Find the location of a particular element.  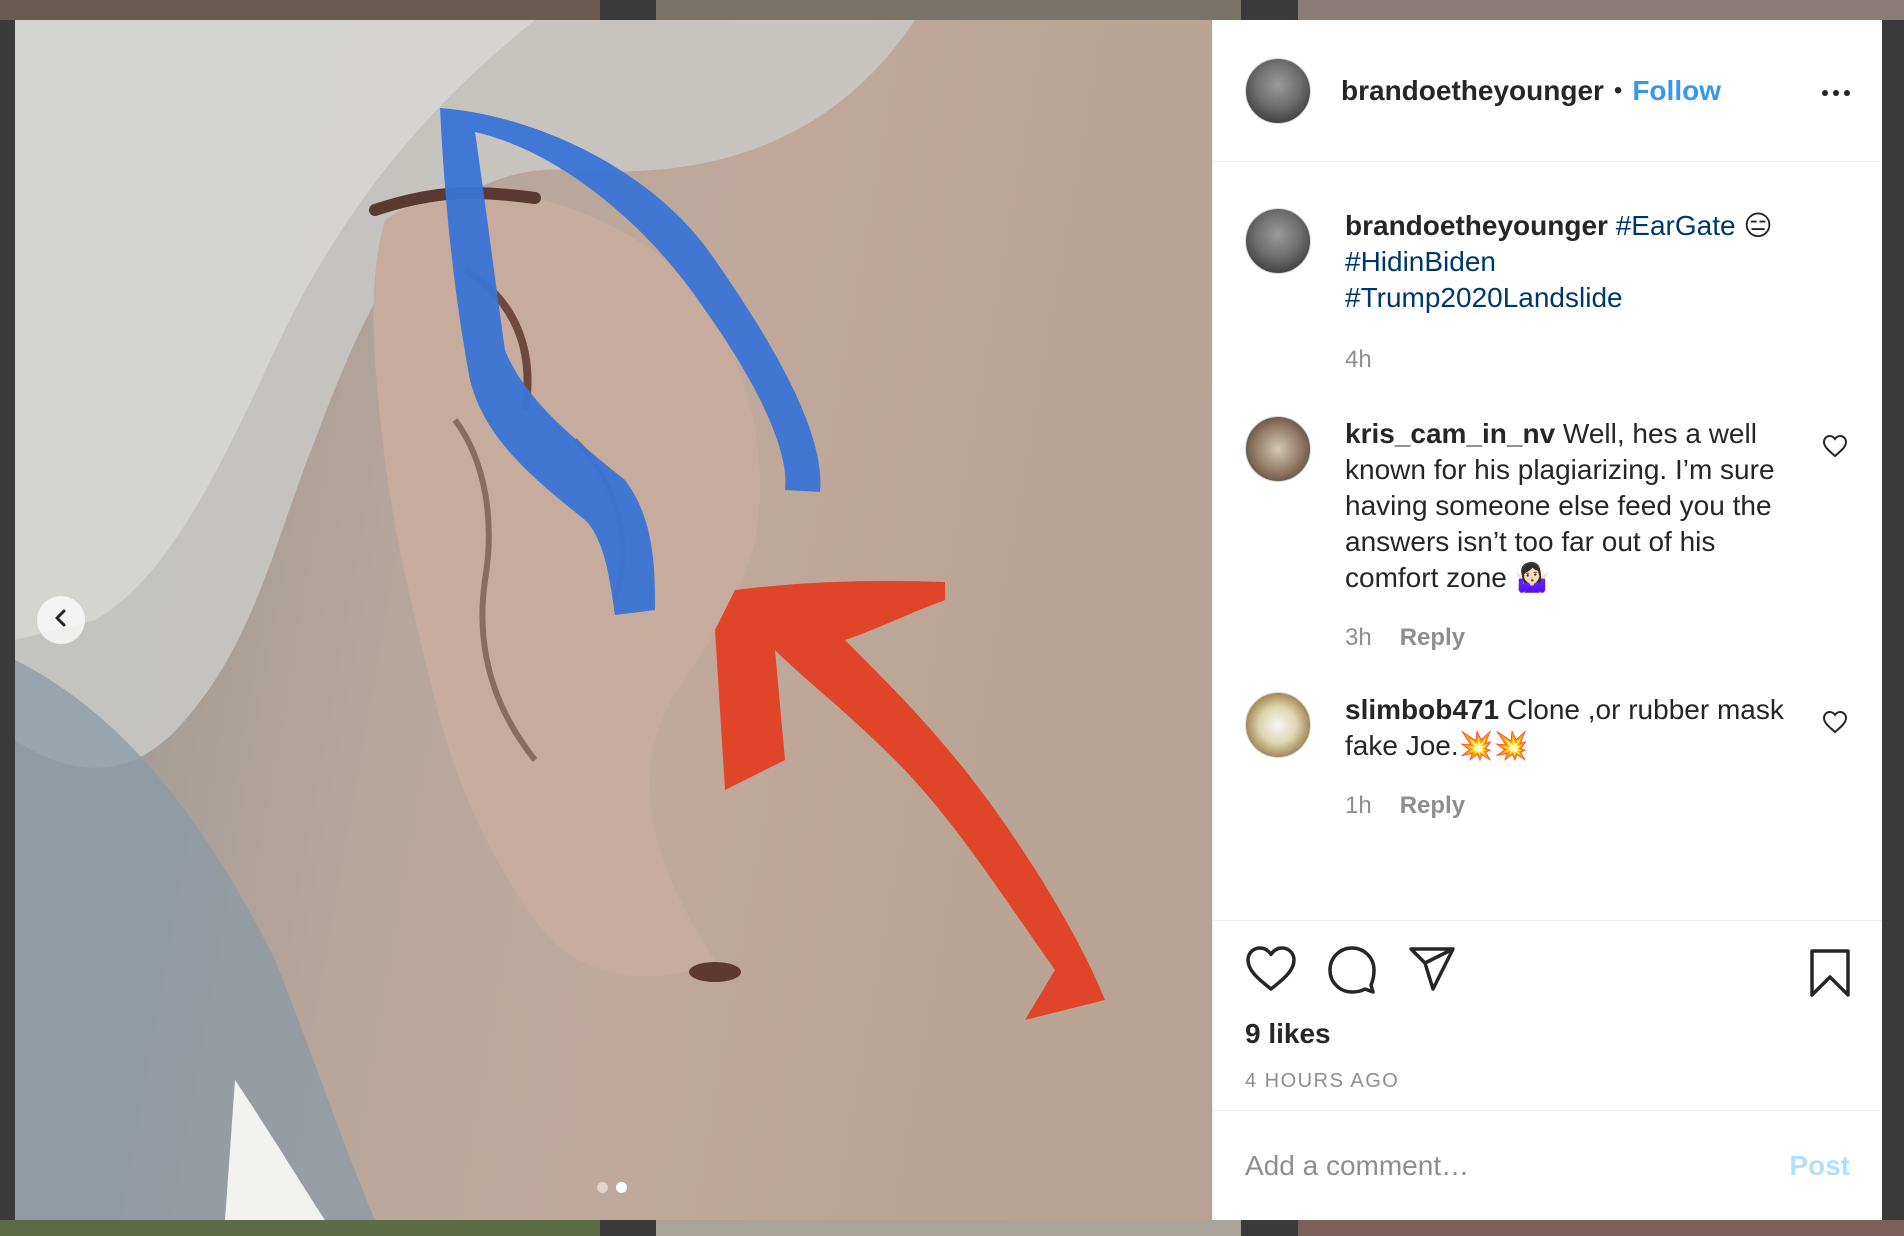

carousel-dot is located at coordinates (602, 1187).